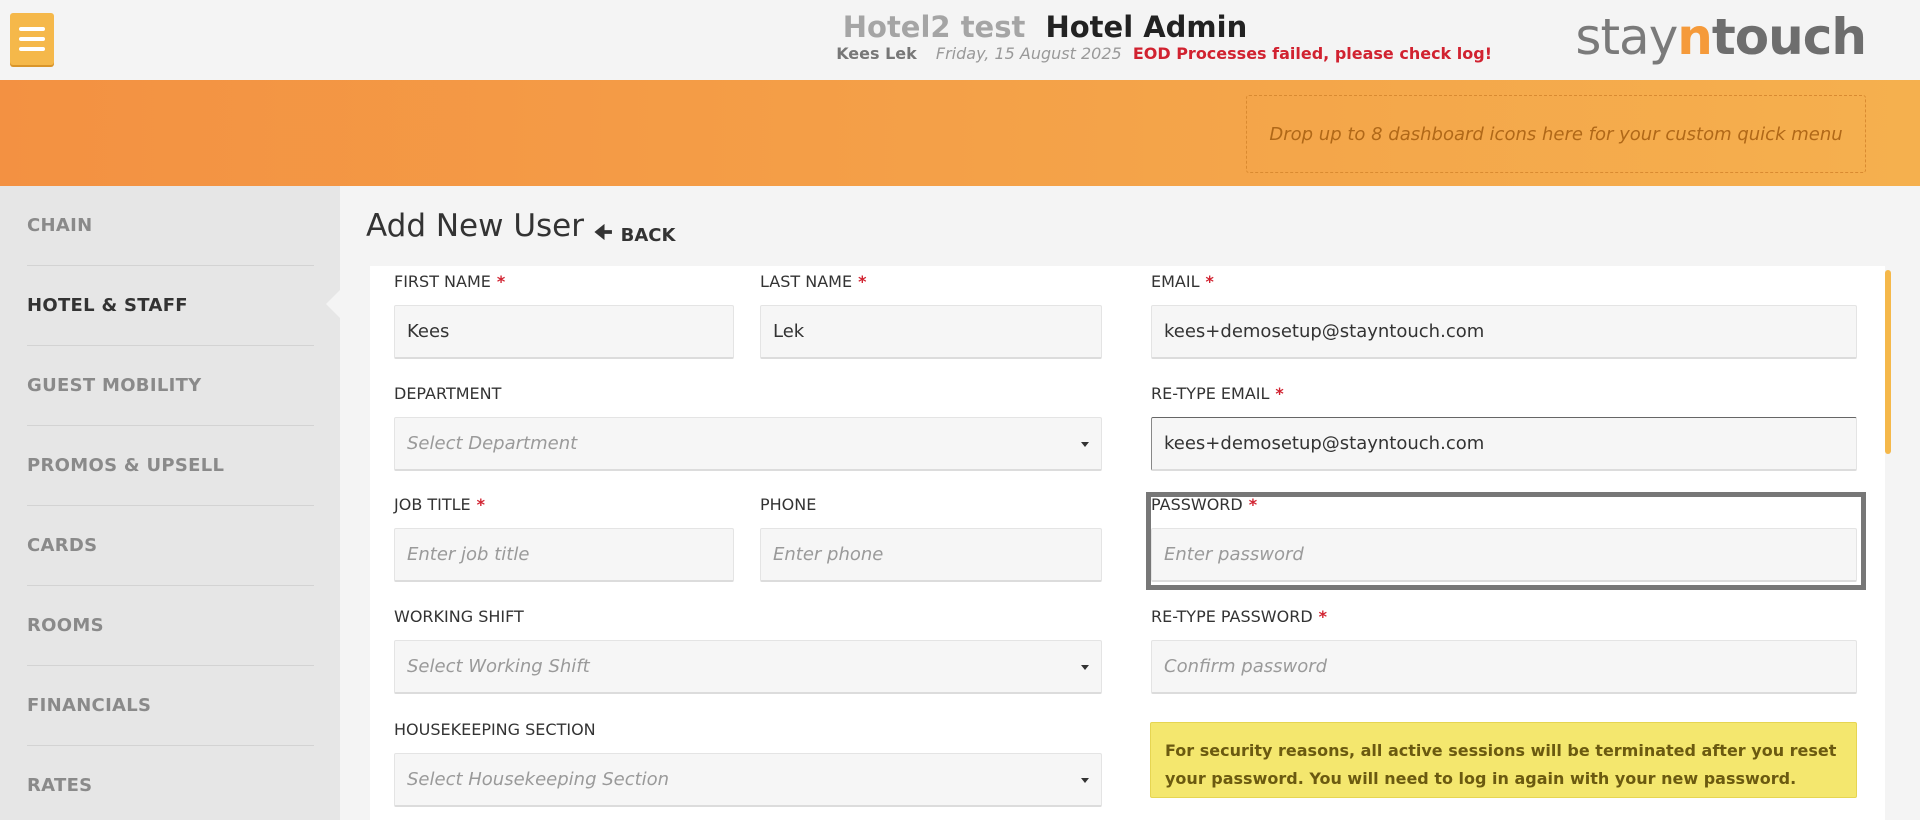 The height and width of the screenshot is (820, 1920). I want to click on active-item-pointer, so click(333, 304).